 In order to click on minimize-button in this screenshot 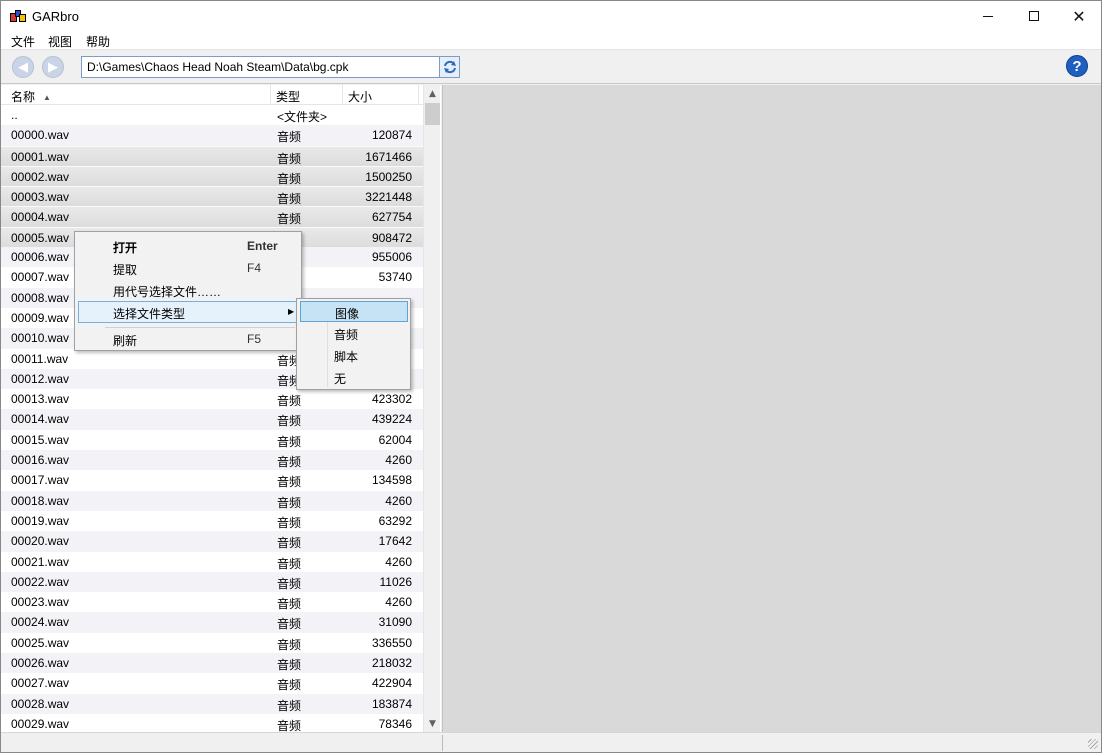, I will do `click(988, 16)`.